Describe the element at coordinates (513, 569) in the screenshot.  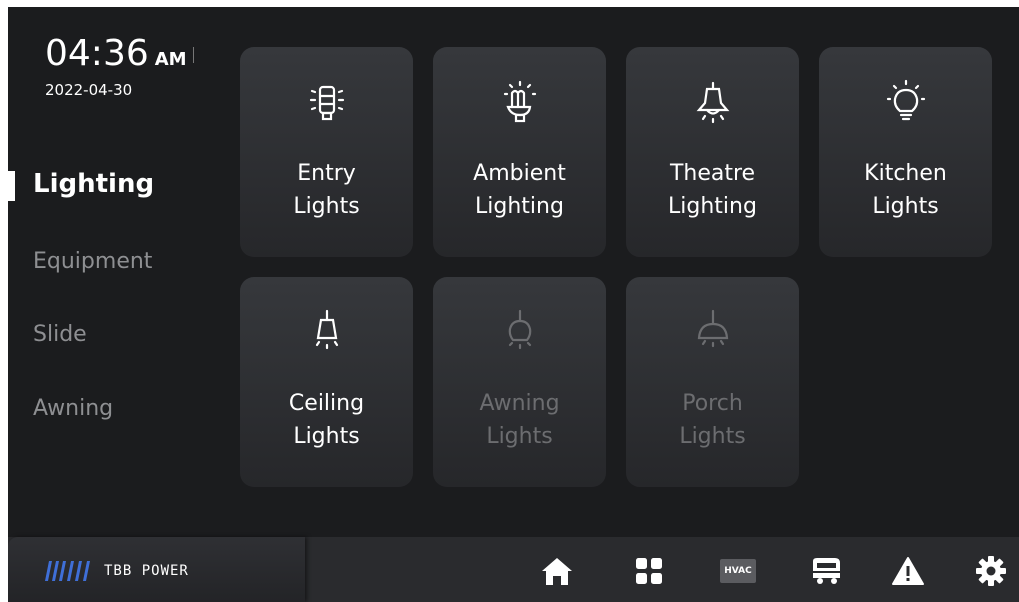
I see `bottom-nav-bar: TBB POWER HVAC` at that location.